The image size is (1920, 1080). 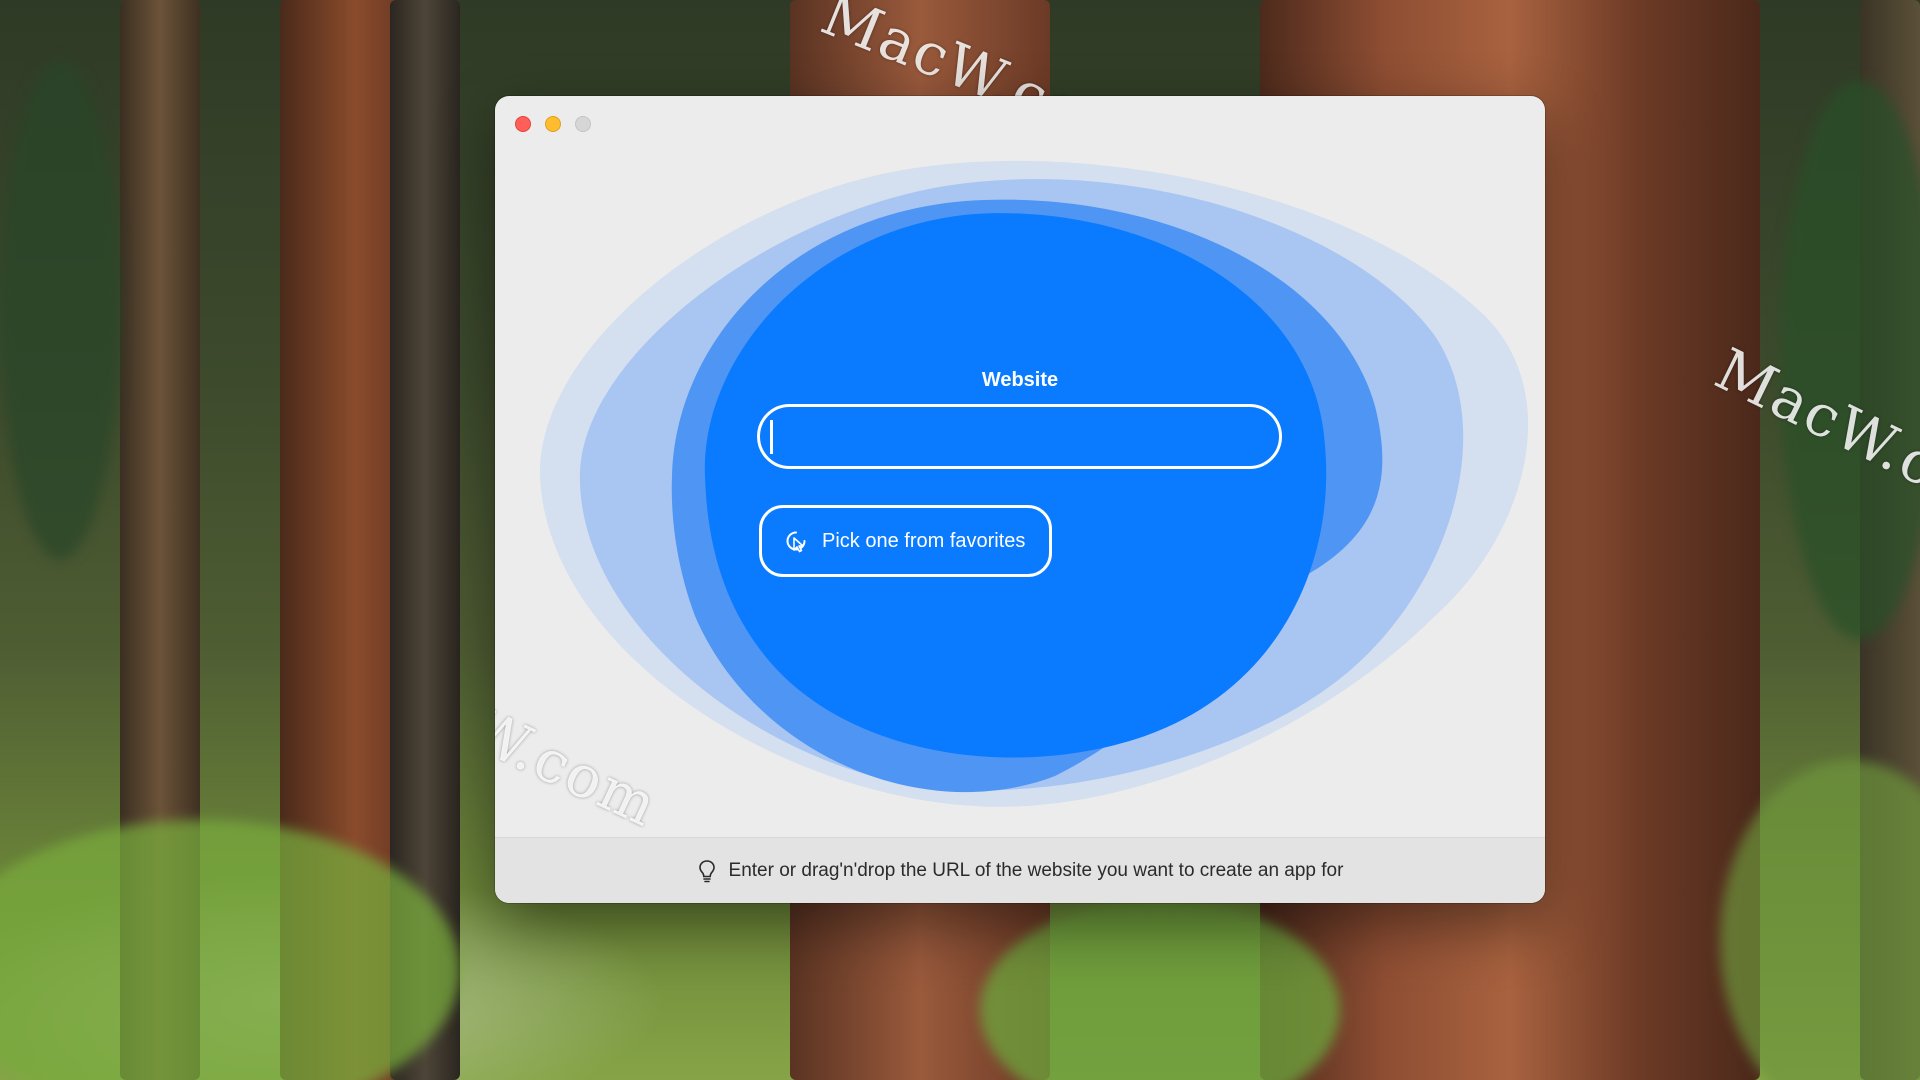 What do you see at coordinates (707, 871) in the screenshot?
I see `lightbulb-icon` at bounding box center [707, 871].